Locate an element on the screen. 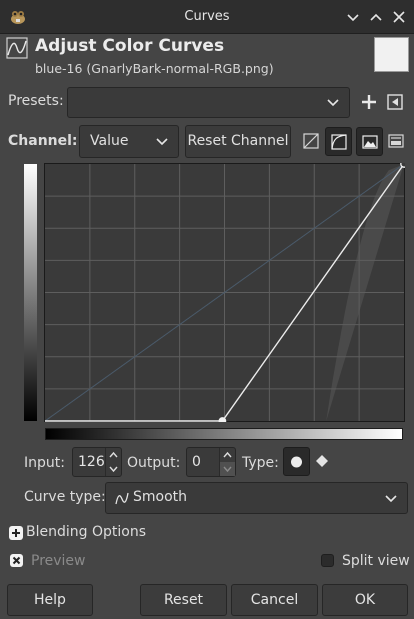 This screenshot has width=414, height=619. split-view-checkbox is located at coordinates (327, 560).